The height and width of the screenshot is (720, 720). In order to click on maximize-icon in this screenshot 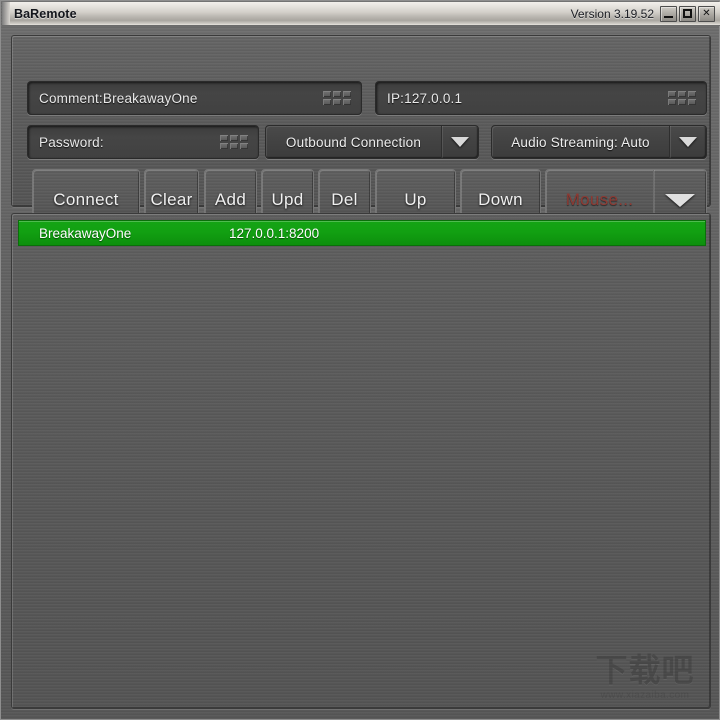, I will do `click(687, 13)`.